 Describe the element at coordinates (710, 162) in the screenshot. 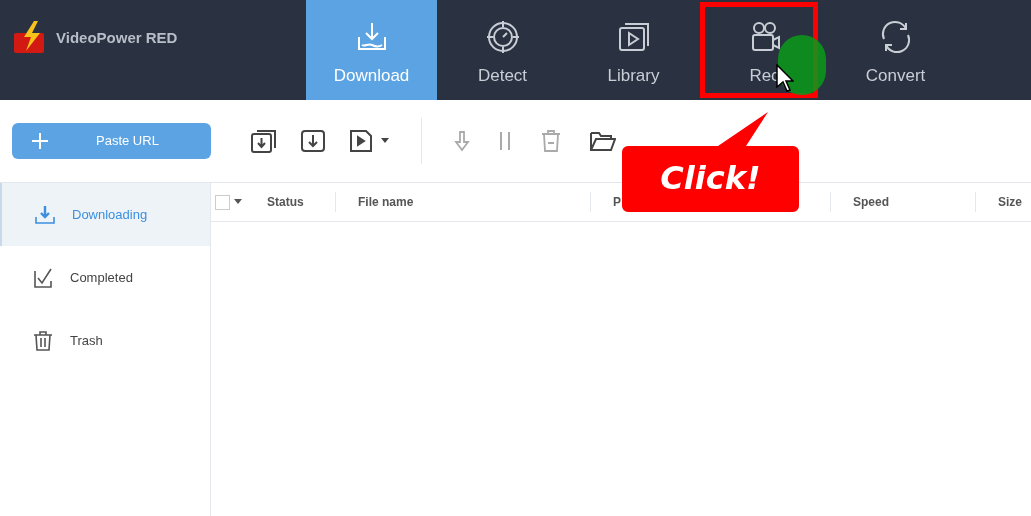

I see `callout: Click!` at that location.